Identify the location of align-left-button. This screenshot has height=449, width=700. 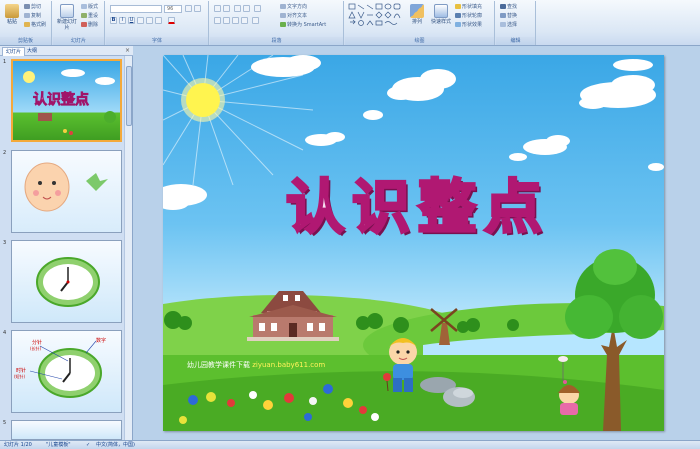
(217, 20).